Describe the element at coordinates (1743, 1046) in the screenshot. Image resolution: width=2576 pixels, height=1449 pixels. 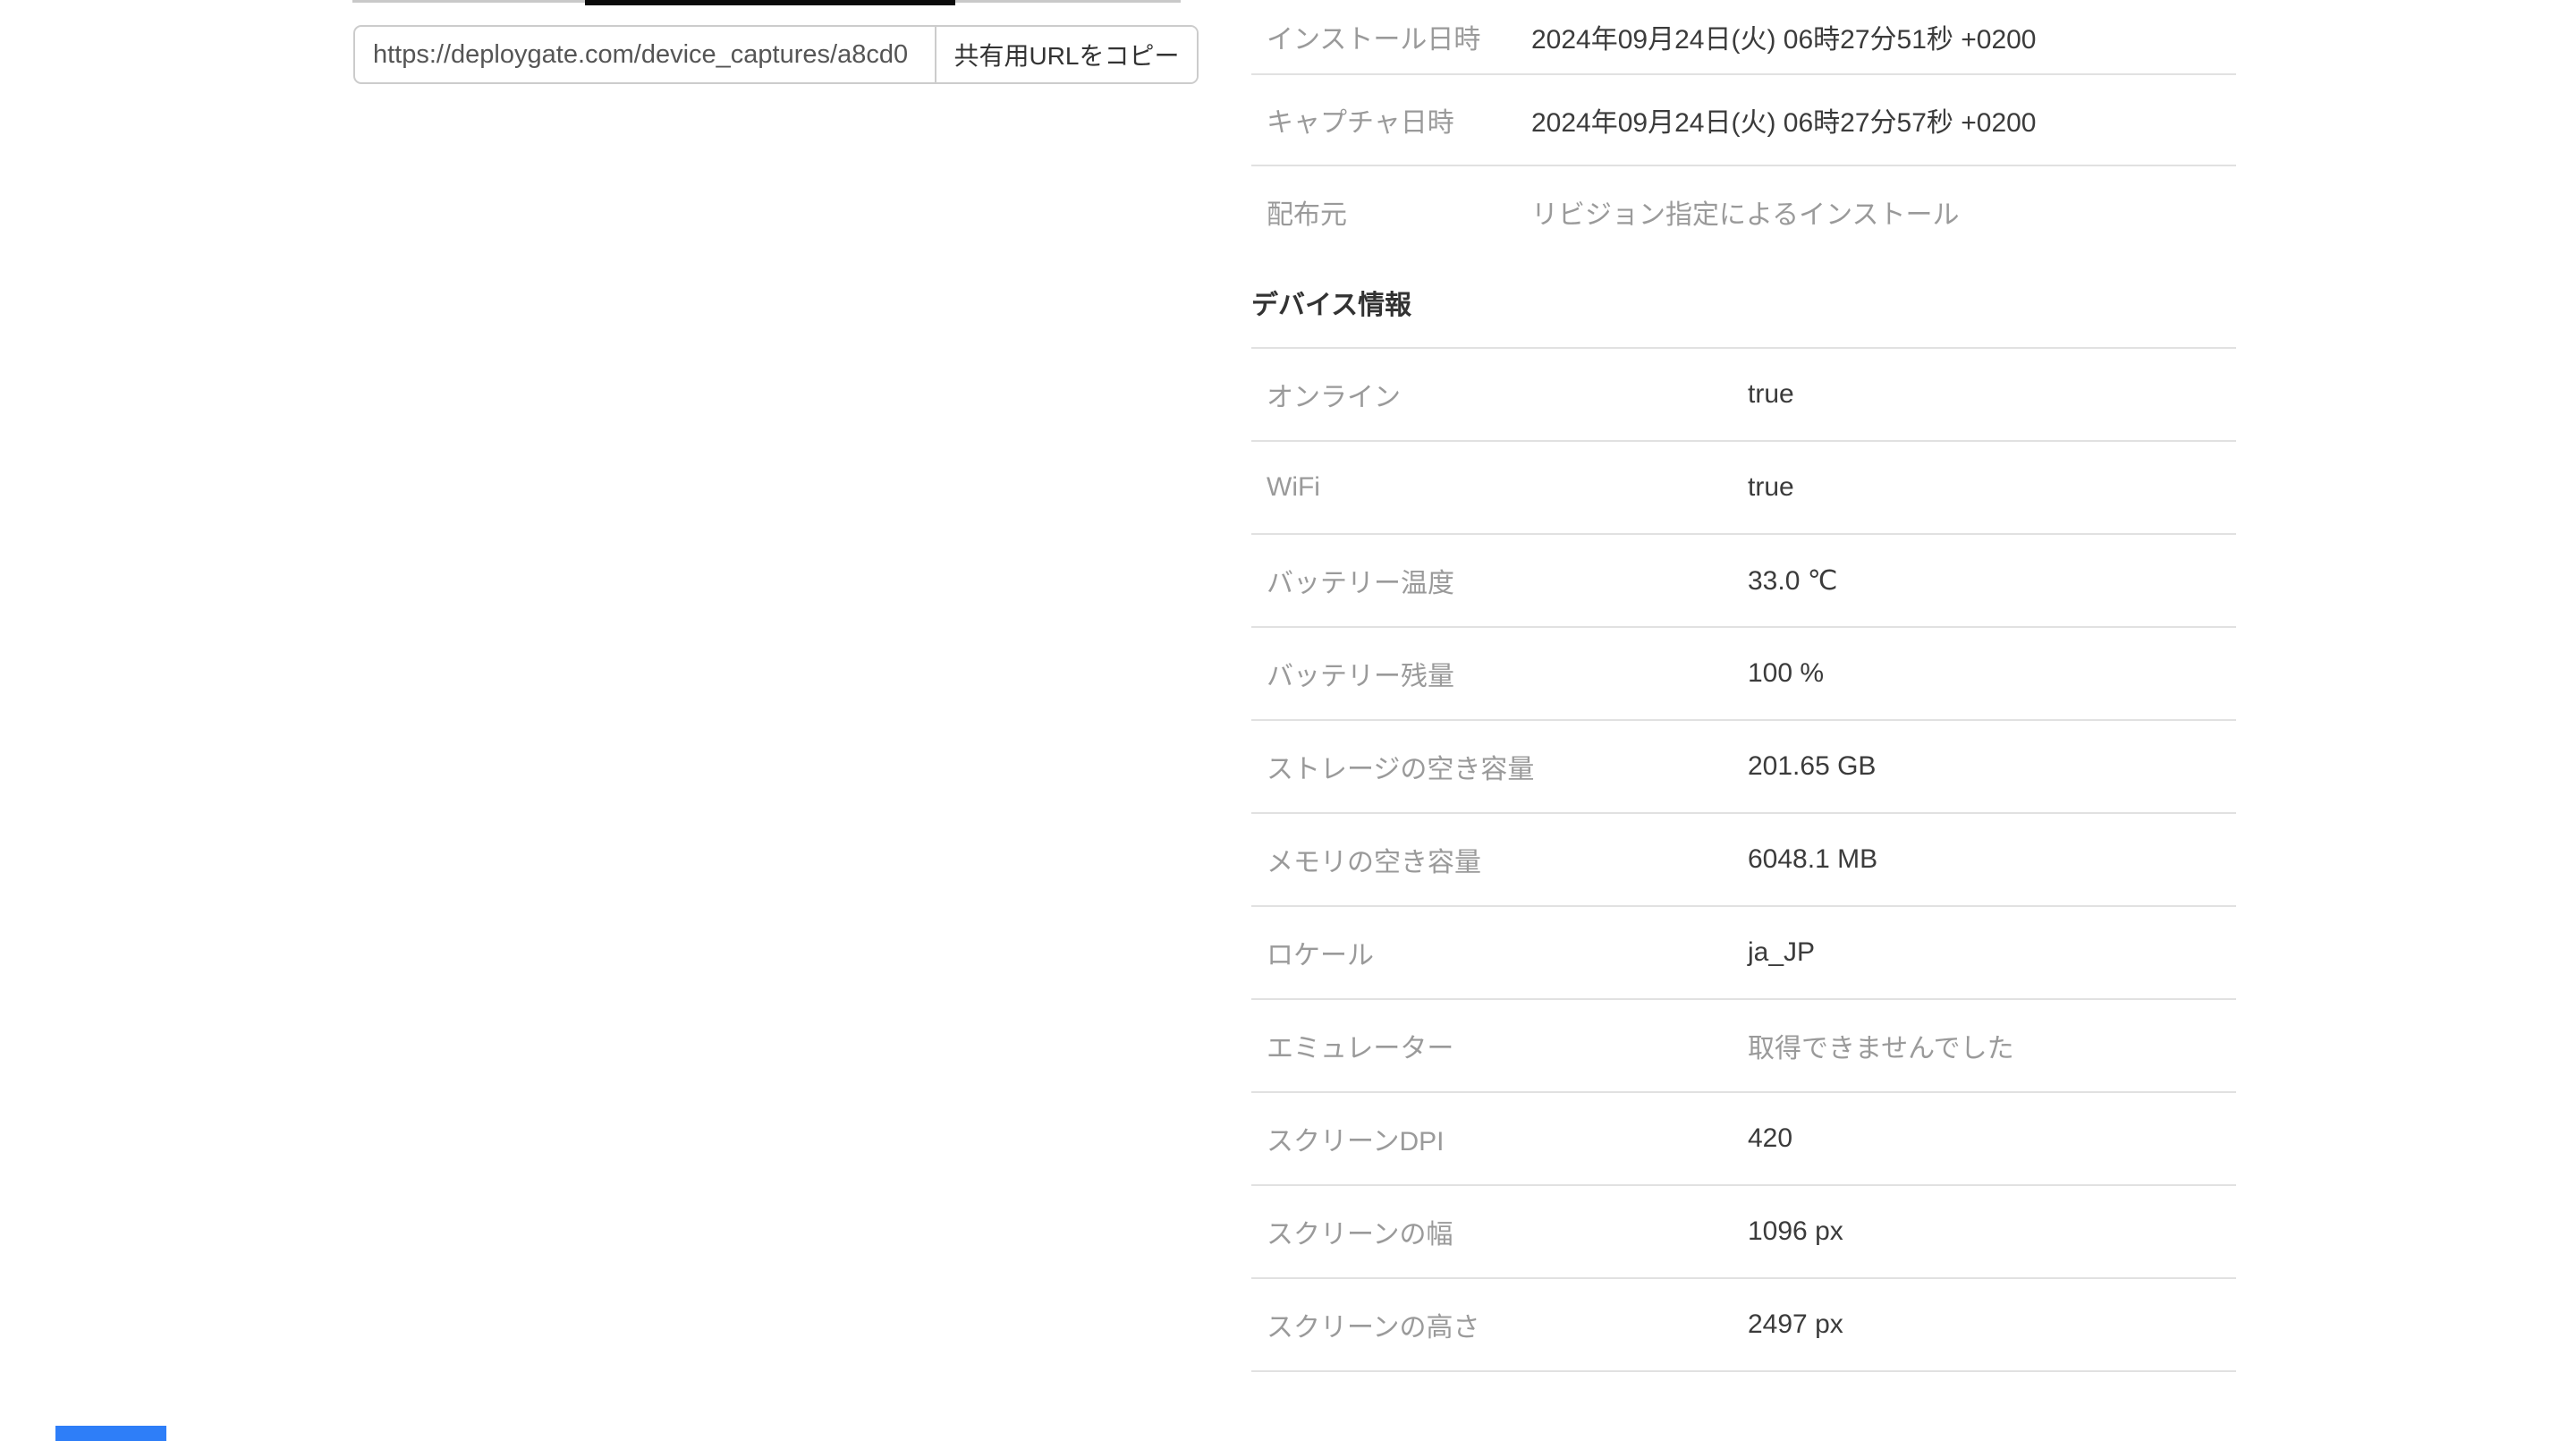
I see `device-row-emulator: エミュレーター 取得できませんでした` at that location.